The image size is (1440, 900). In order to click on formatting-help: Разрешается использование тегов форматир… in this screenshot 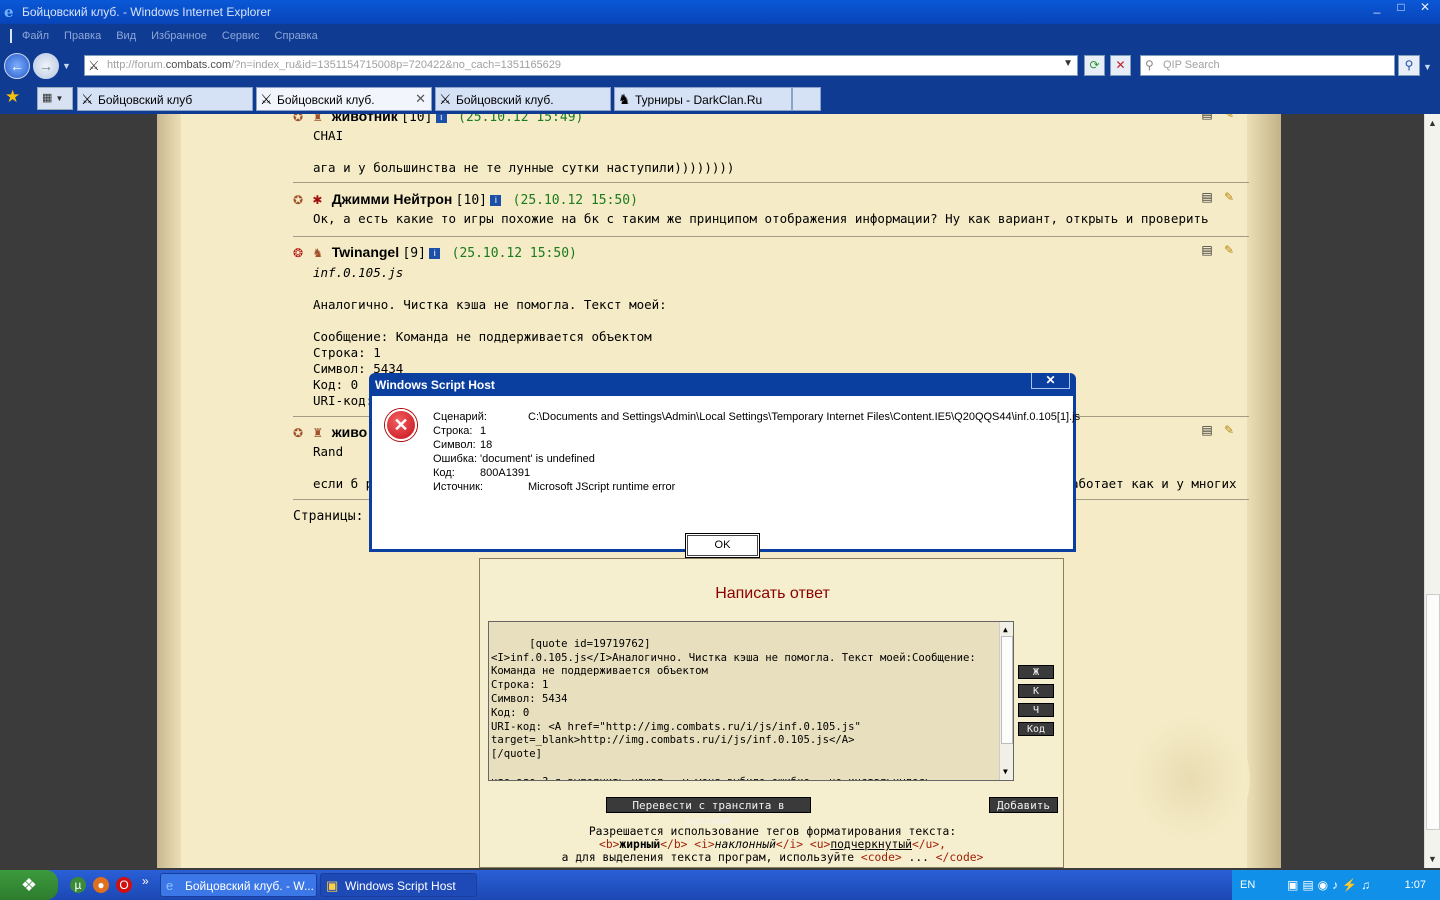, I will do `click(772, 844)`.